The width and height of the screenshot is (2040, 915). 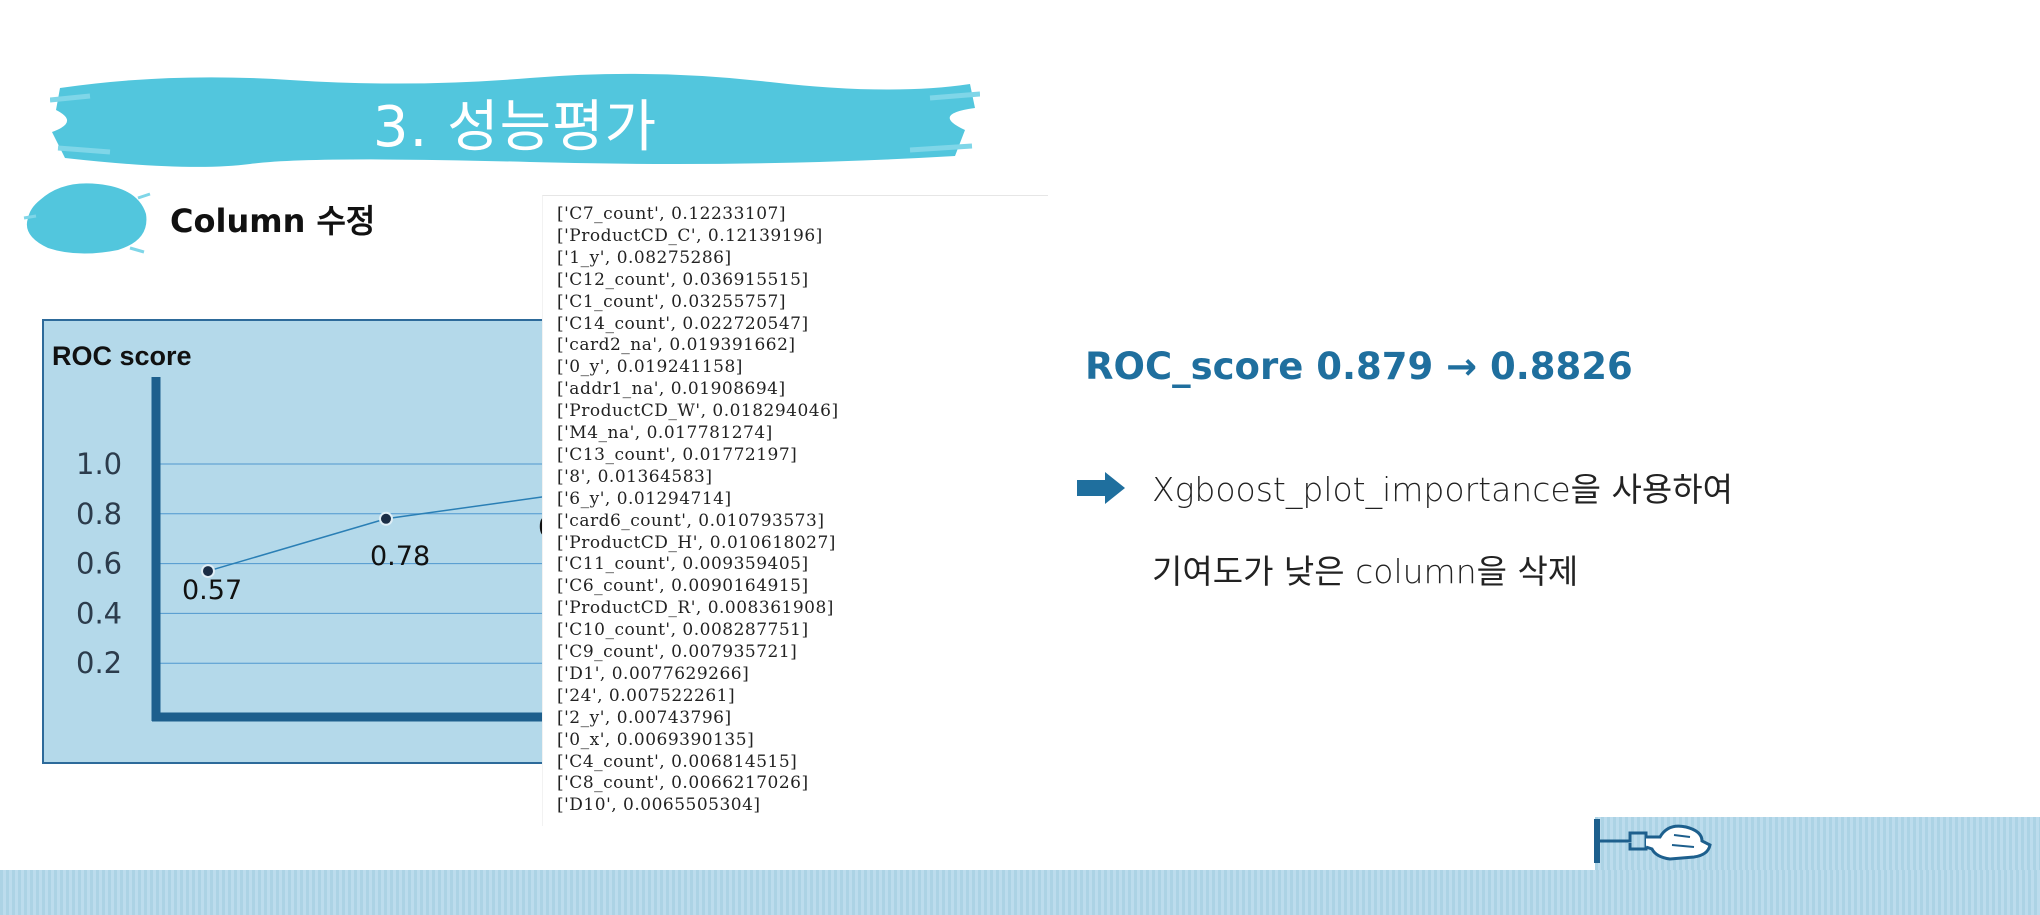 What do you see at coordinates (1653, 841) in the screenshot?
I see `robot-hand-icon` at bounding box center [1653, 841].